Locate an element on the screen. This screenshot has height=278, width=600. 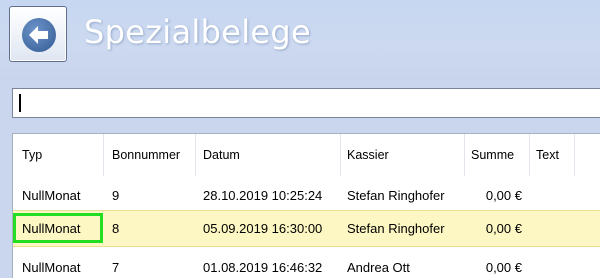
cell-kassier: Stefan Ringhofer is located at coordinates (396, 228).